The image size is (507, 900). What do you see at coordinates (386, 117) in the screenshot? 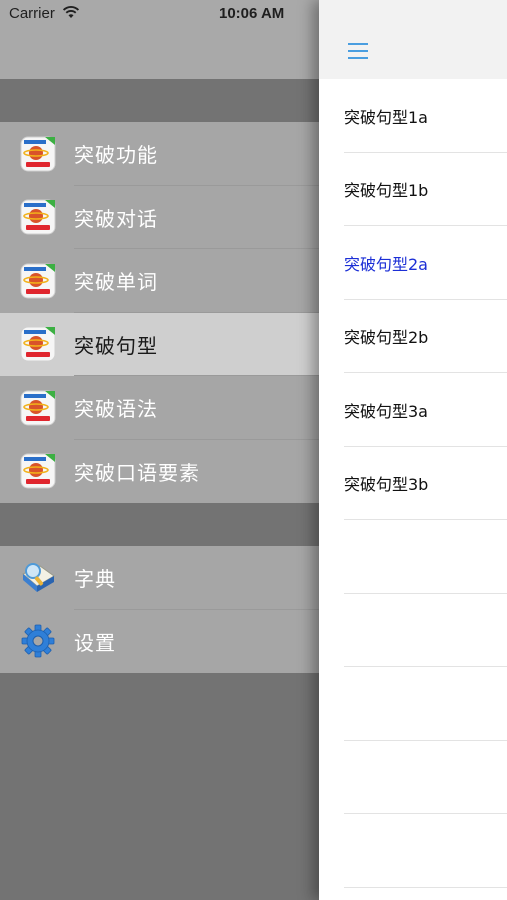
I see `list-item-label: 突破句型1a` at bounding box center [386, 117].